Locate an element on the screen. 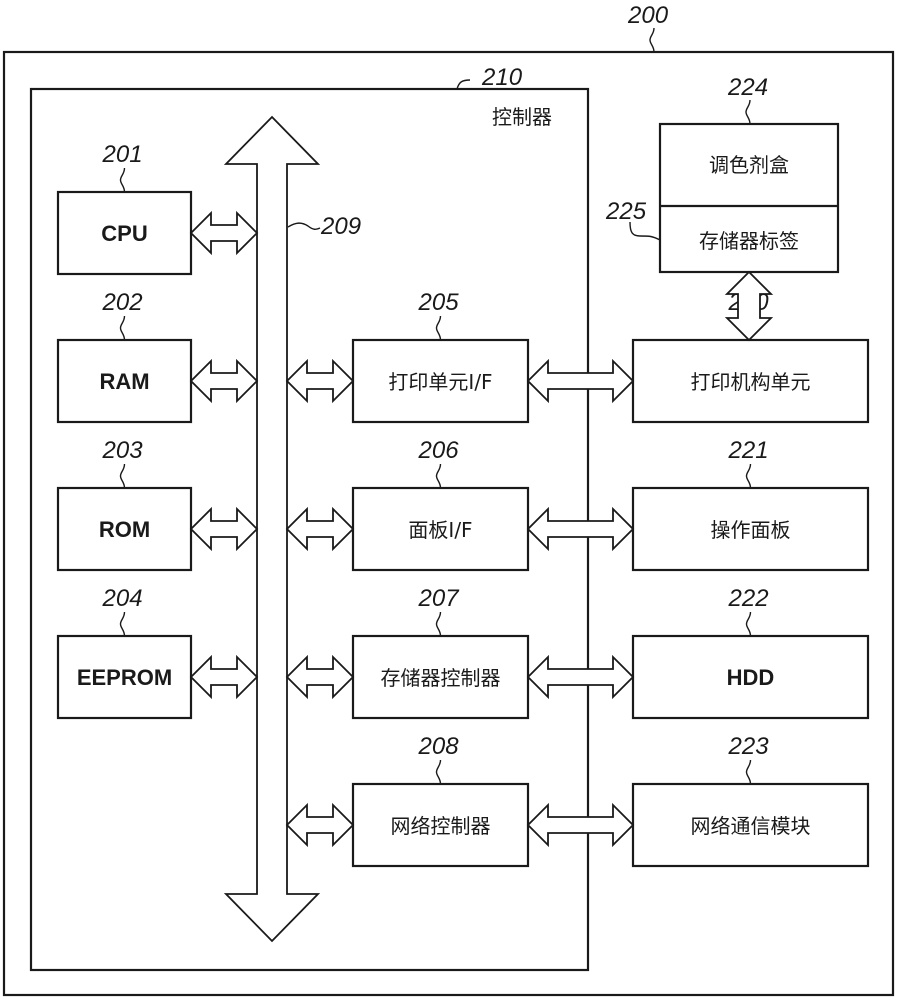 The height and width of the screenshot is (1000, 898). external-block-223-label: 网络通信模块 is located at coordinates (751, 826).